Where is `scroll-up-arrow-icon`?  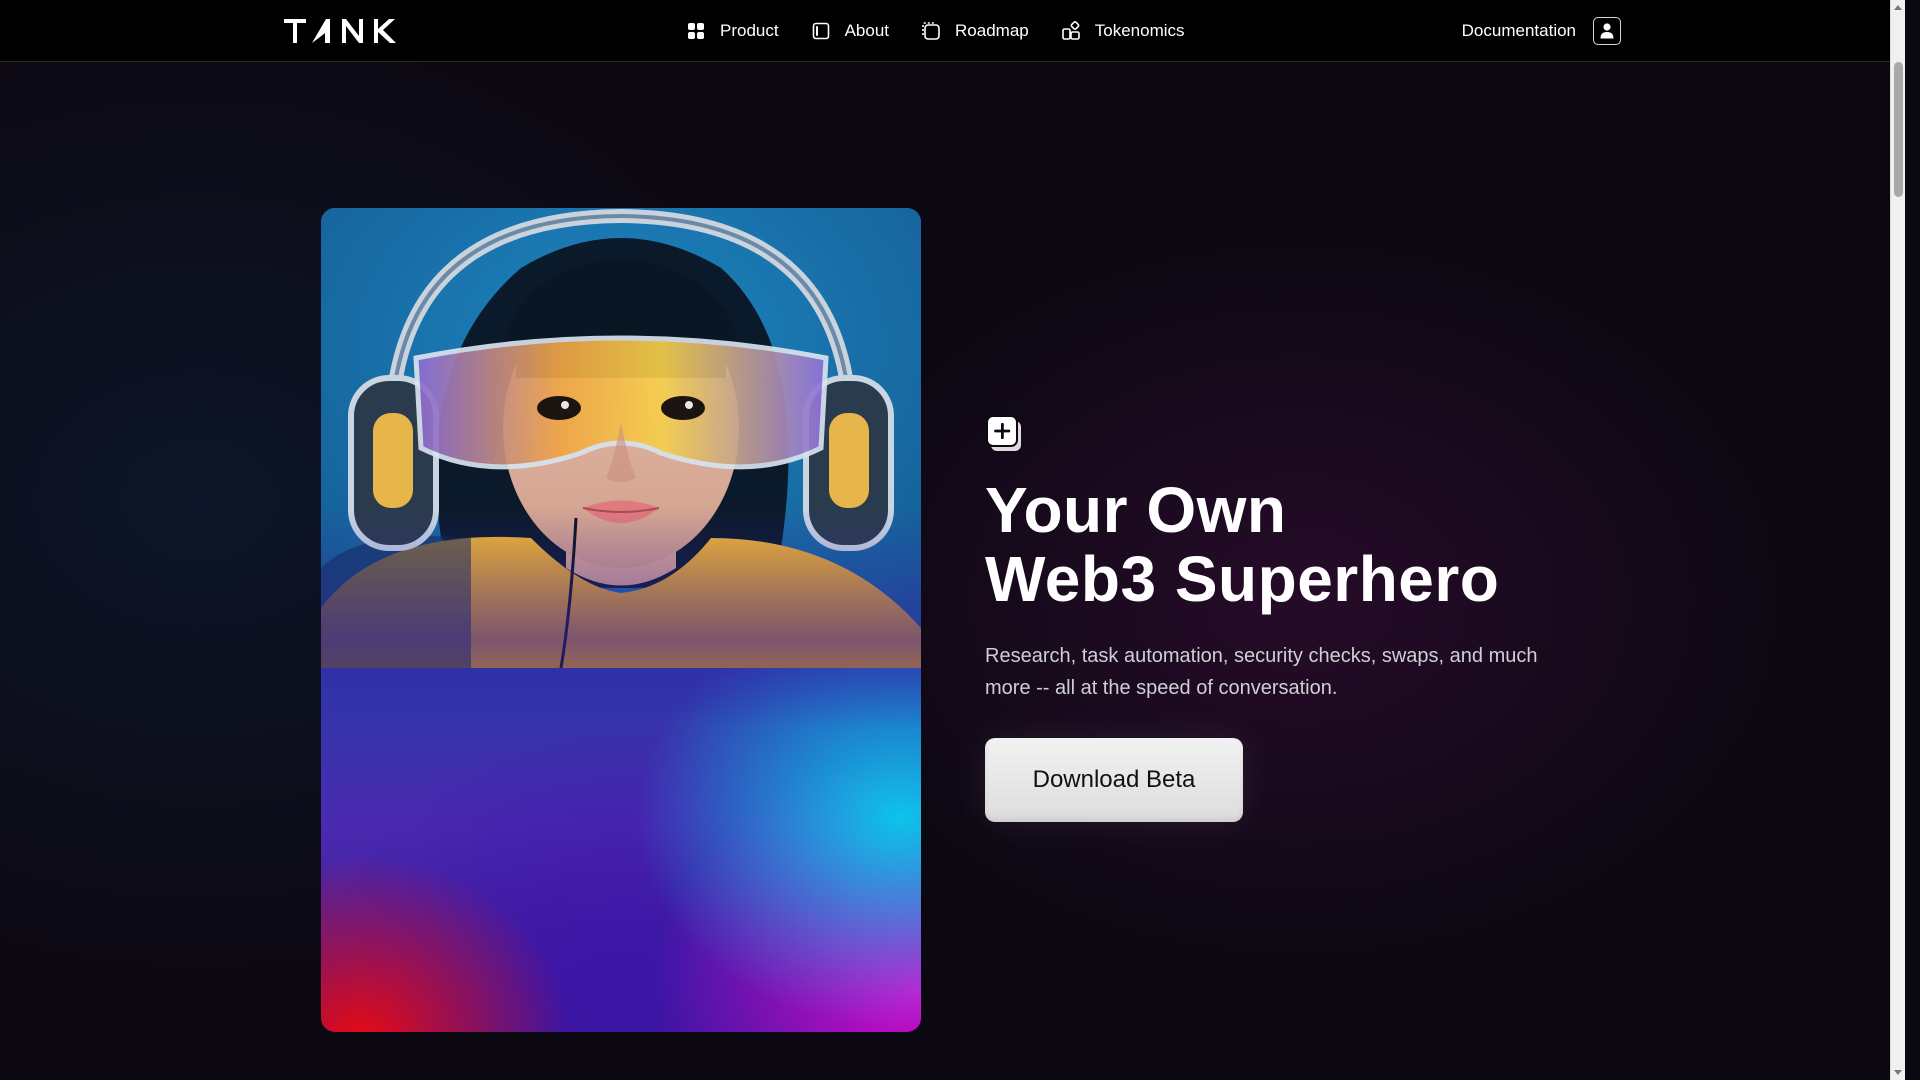
scroll-up-arrow-icon is located at coordinates (1898, 7).